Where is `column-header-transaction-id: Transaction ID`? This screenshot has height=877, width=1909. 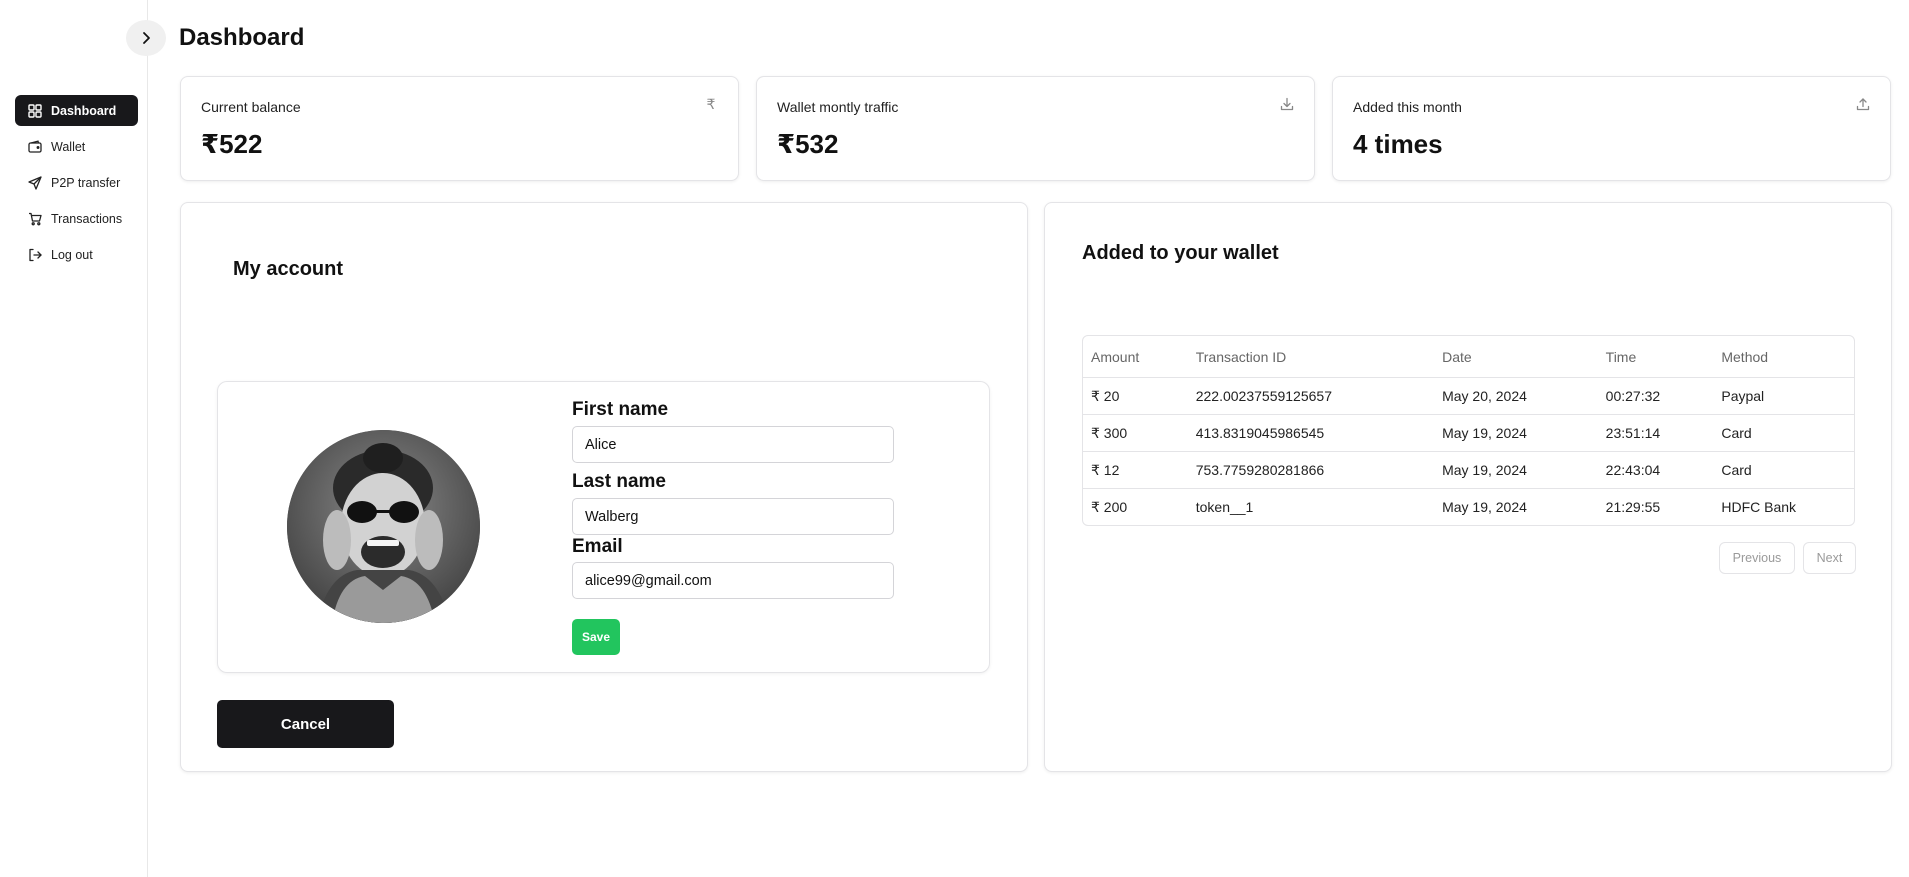 column-header-transaction-id: Transaction ID is located at coordinates (1311, 357).